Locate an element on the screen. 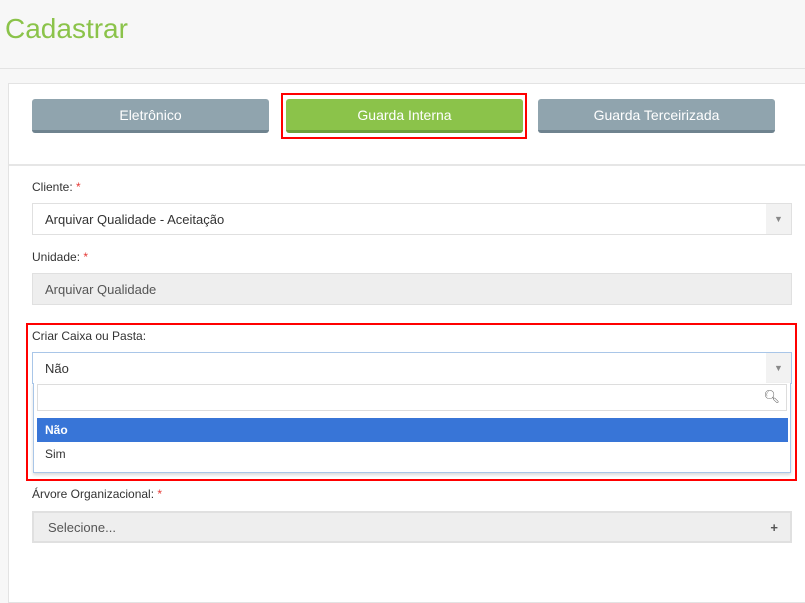 Image resolution: width=805 pixels, height=603 pixels. criar-dropdown: 🔍︎ Não Sim is located at coordinates (412, 428).